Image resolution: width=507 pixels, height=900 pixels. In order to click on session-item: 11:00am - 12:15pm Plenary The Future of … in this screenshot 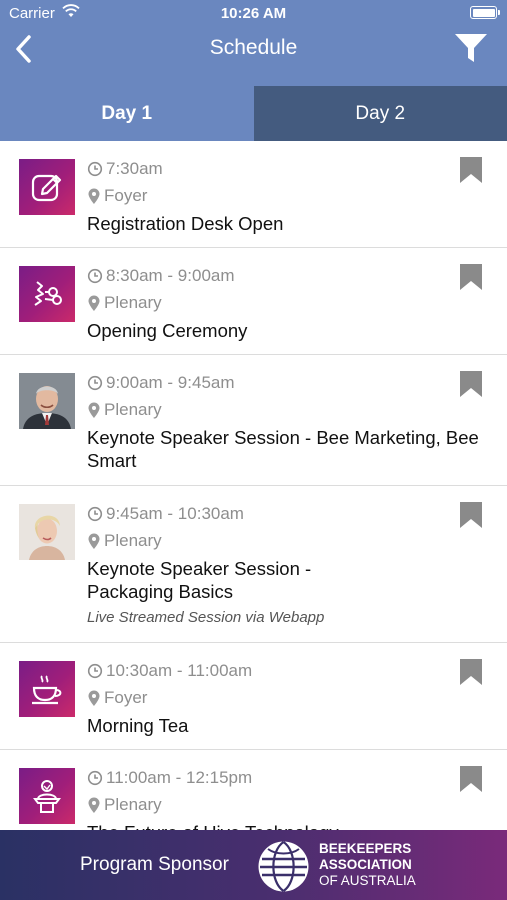, I will do `click(253, 790)`.